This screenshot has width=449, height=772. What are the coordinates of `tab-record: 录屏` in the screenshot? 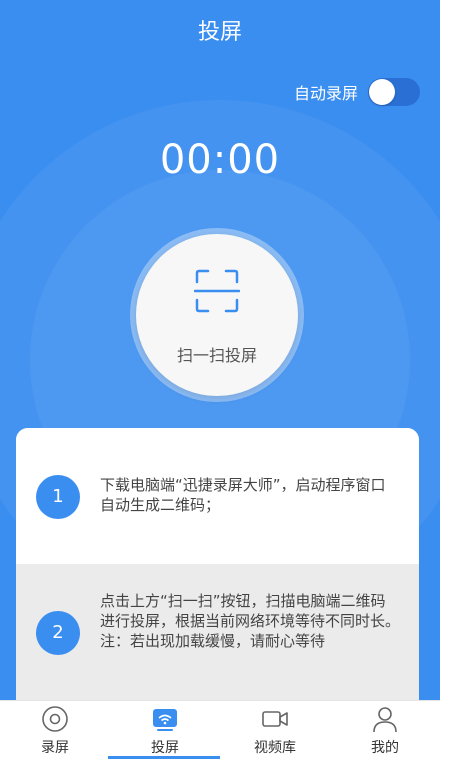 It's located at (55, 736).